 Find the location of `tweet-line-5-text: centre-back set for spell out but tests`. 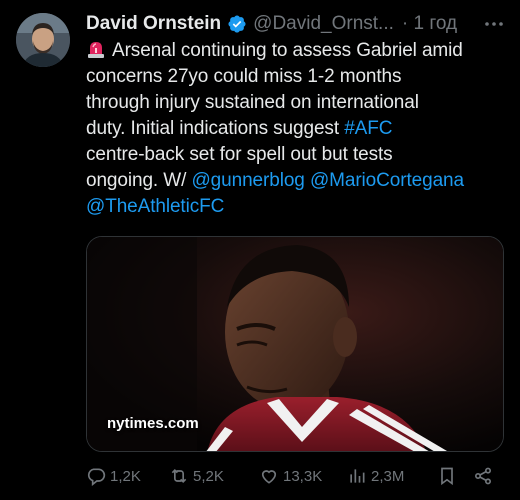

tweet-line-5-text: centre-back set for spell out but tests is located at coordinates (239, 154).